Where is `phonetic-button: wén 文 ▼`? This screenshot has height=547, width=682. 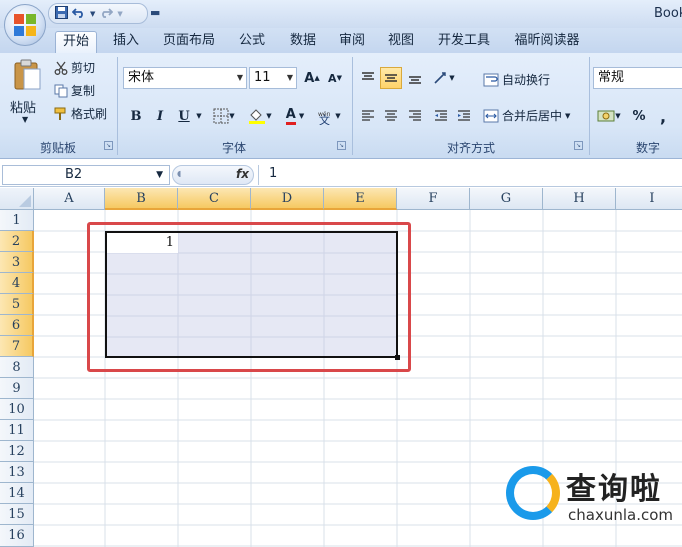
phonetic-button: wén 文 ▼ is located at coordinates (329, 116).